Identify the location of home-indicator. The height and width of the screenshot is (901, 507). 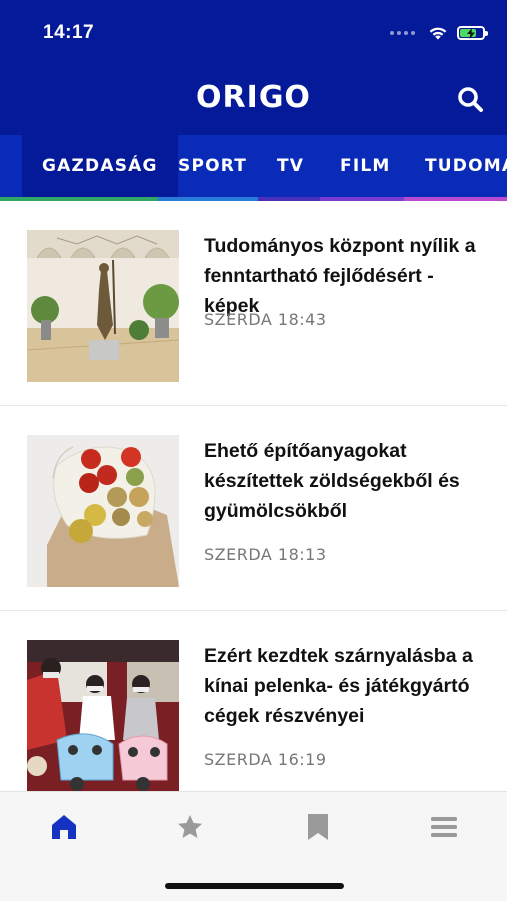
(254, 886).